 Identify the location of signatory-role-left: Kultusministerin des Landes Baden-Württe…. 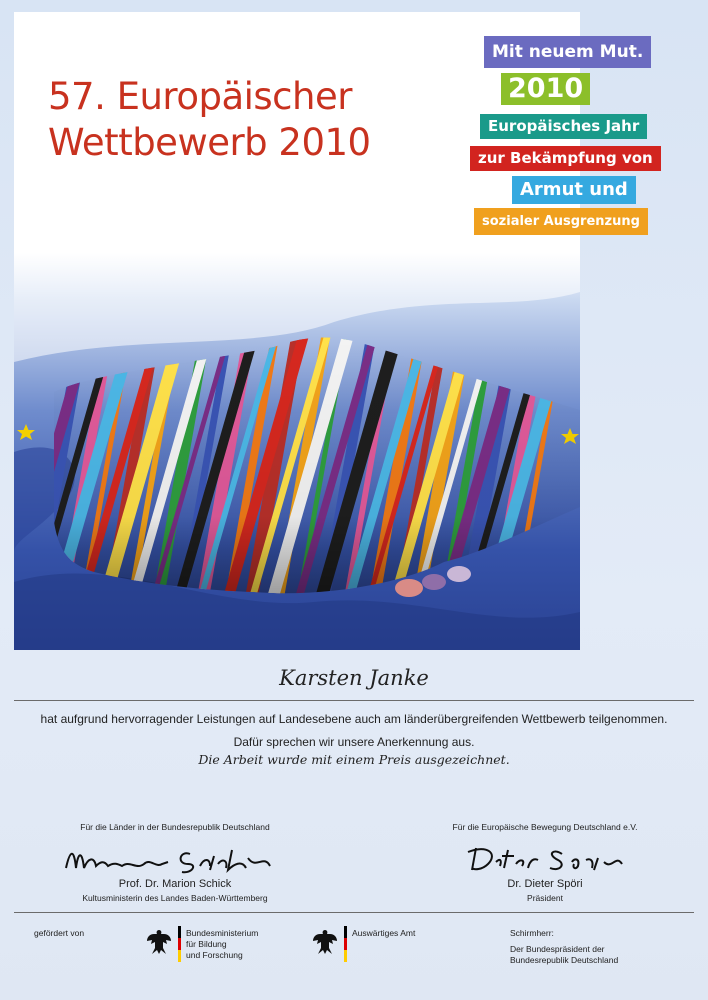
(175, 898).